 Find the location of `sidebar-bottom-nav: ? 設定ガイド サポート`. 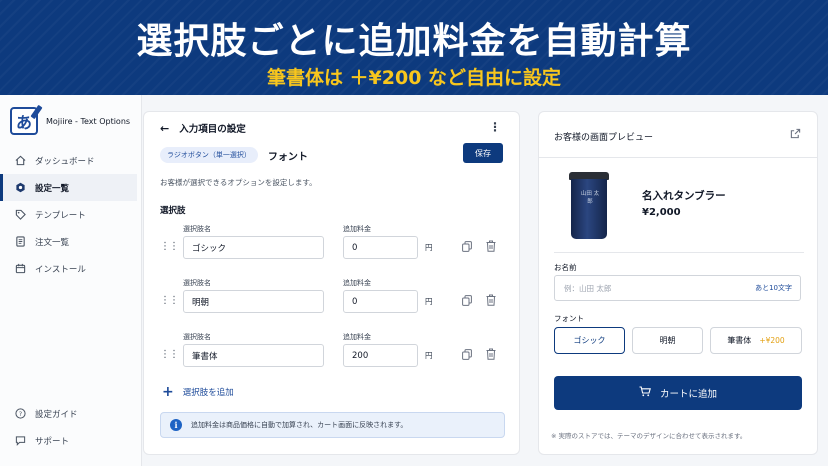

sidebar-bottom-nav: ? 設定ガイド サポート is located at coordinates (68, 427).